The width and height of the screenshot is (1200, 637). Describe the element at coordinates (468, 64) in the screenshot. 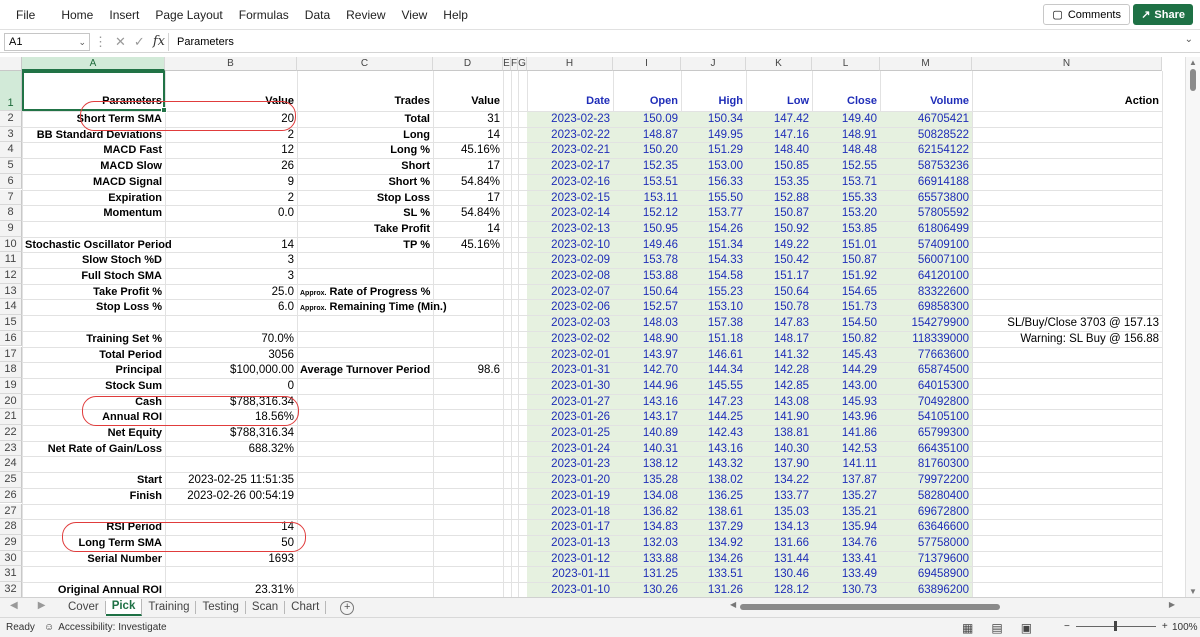

I see `column-header-d: D` at that location.